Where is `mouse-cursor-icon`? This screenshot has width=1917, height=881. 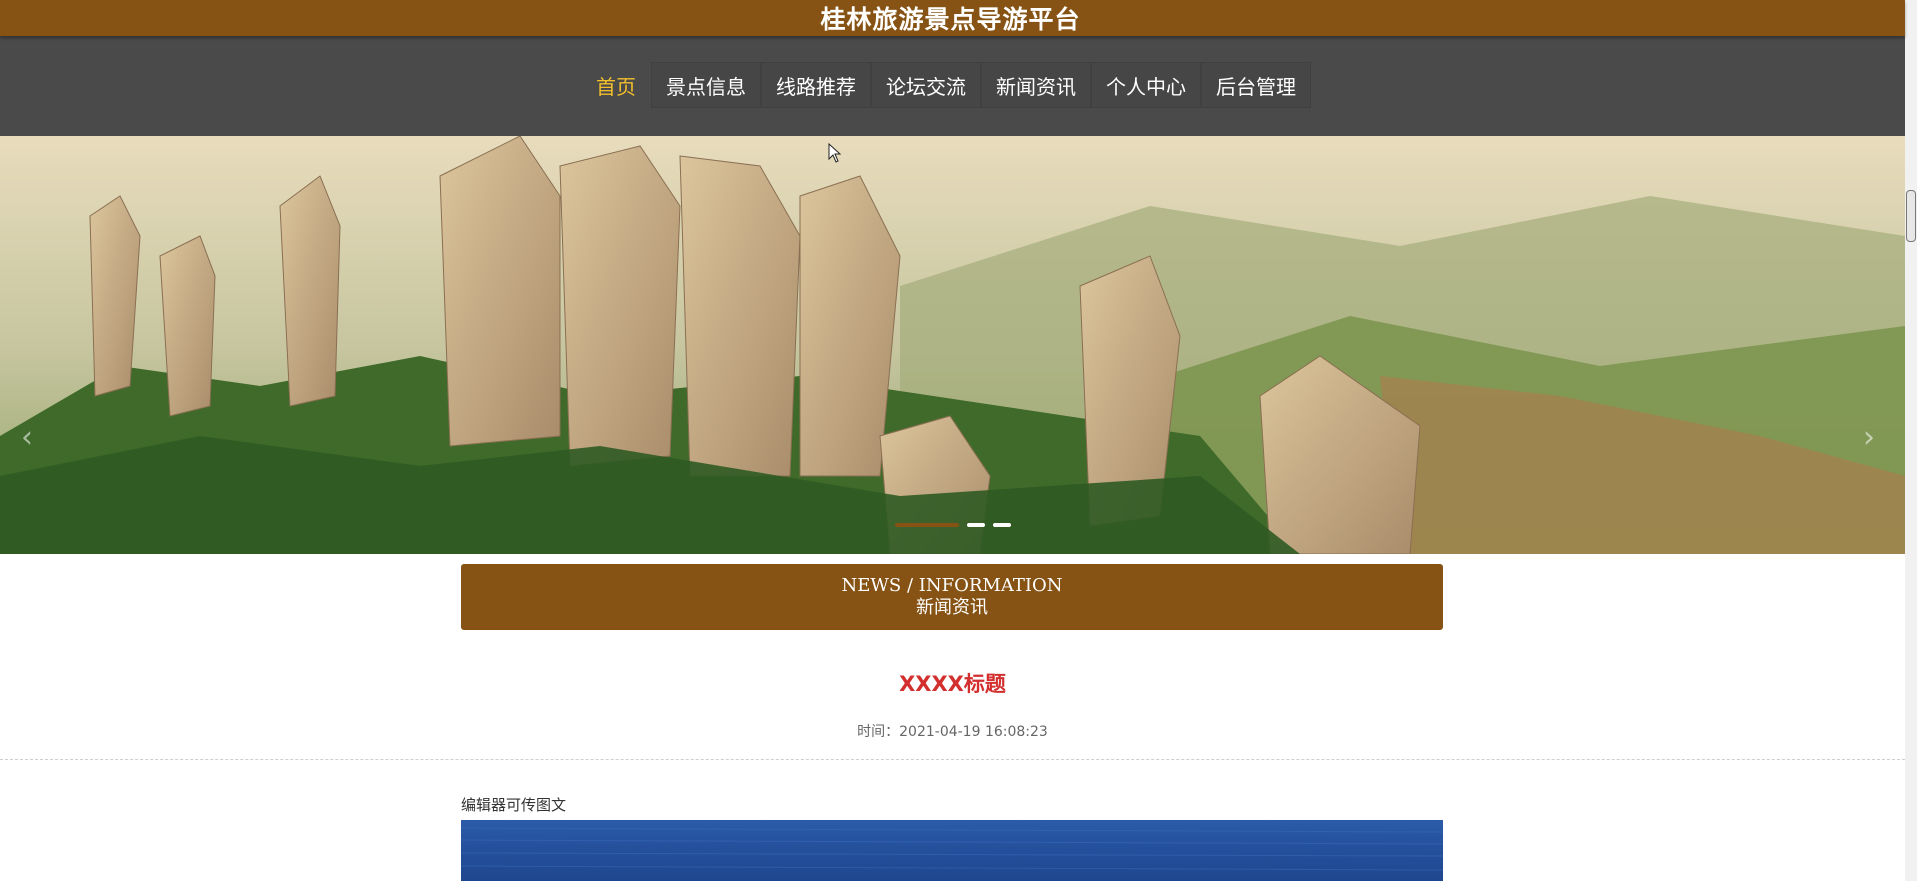
mouse-cursor-icon is located at coordinates (835, 154).